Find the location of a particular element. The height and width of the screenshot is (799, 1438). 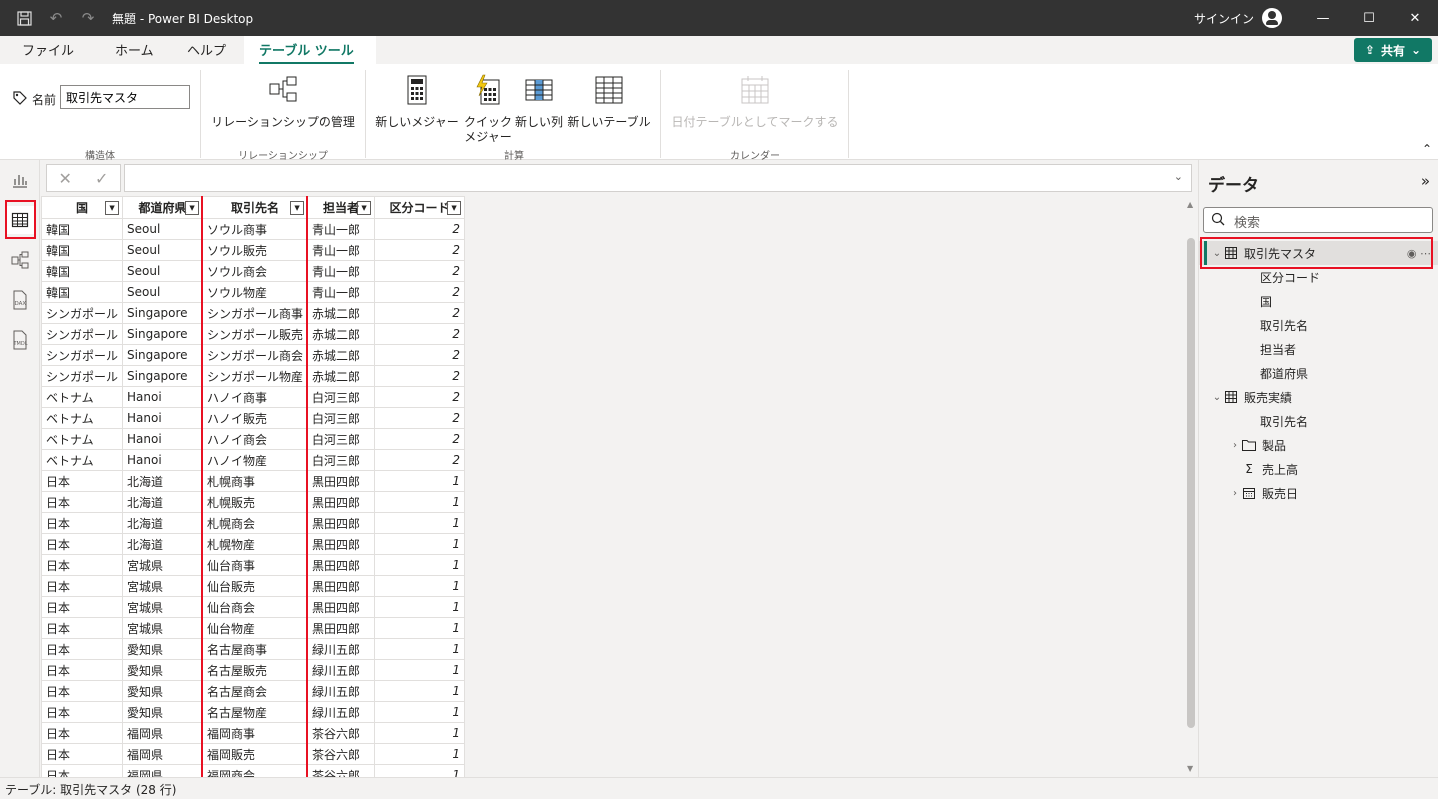

table-cell: 名古屋販売 is located at coordinates (255, 670).